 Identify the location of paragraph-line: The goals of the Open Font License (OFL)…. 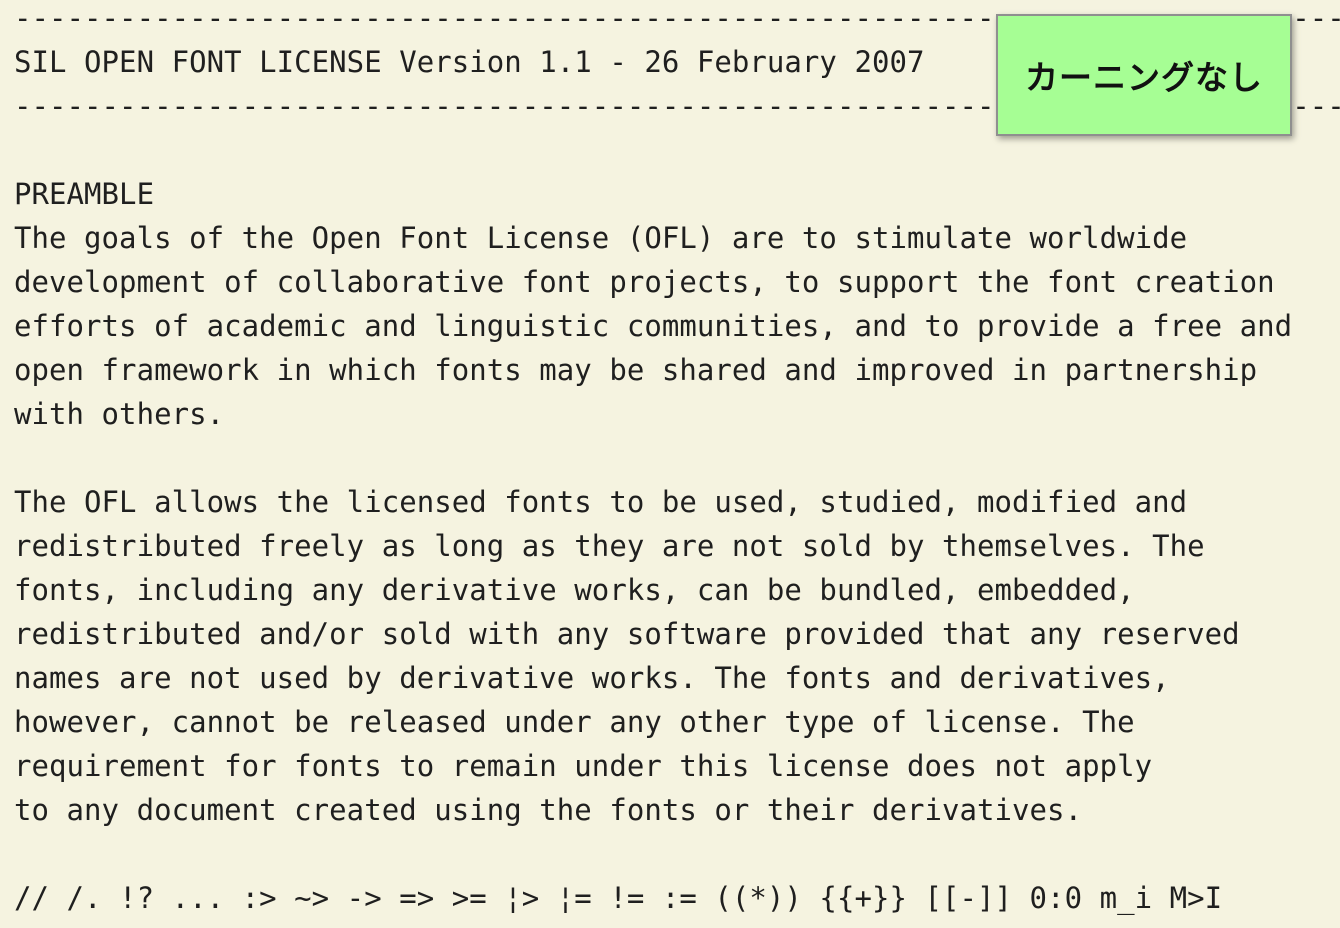
(601, 238).